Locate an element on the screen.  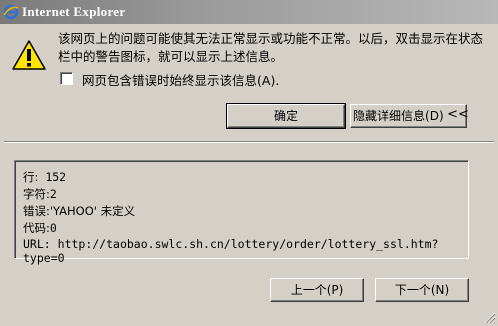
always-show-label: 网页包含错误时始终显示该信息(A). is located at coordinates (180, 79).